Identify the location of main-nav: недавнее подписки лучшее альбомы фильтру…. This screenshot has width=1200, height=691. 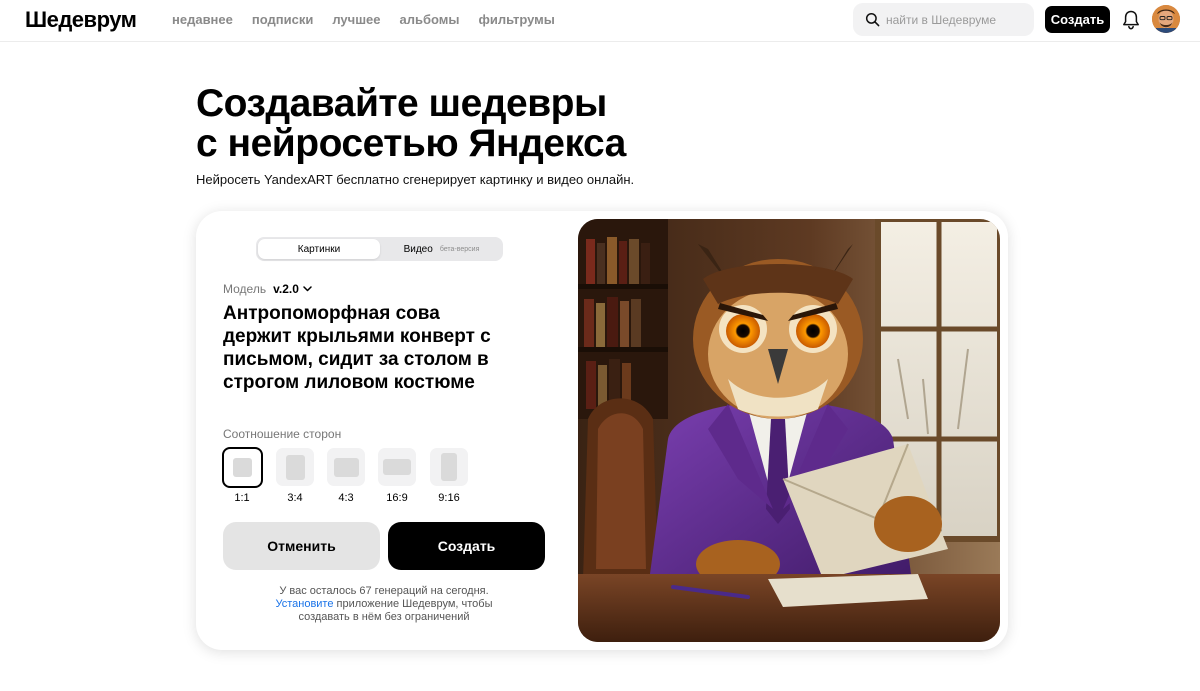
(363, 19).